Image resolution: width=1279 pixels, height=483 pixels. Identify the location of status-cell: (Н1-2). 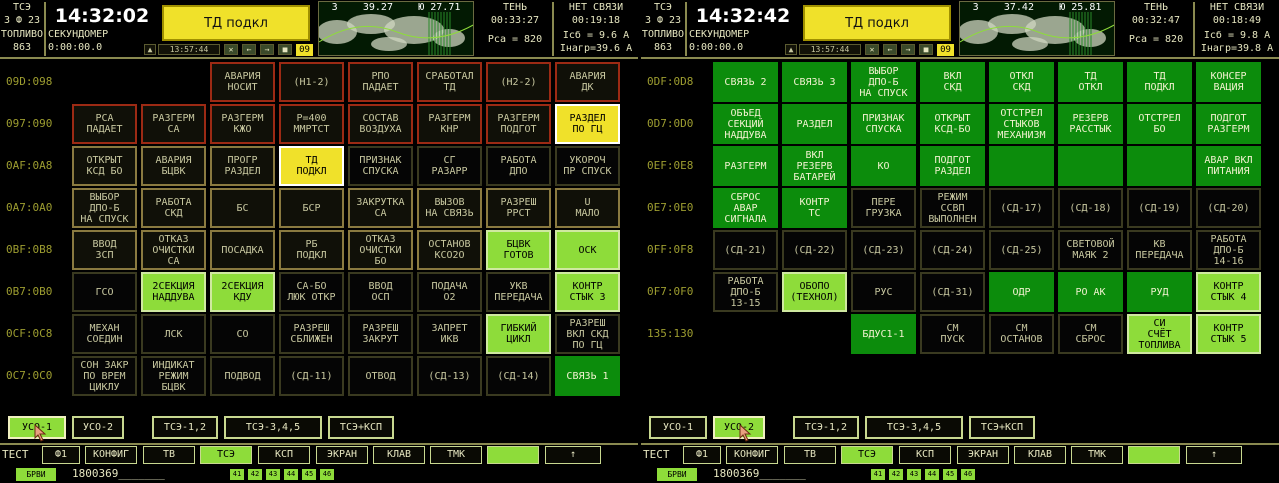
(311, 82).